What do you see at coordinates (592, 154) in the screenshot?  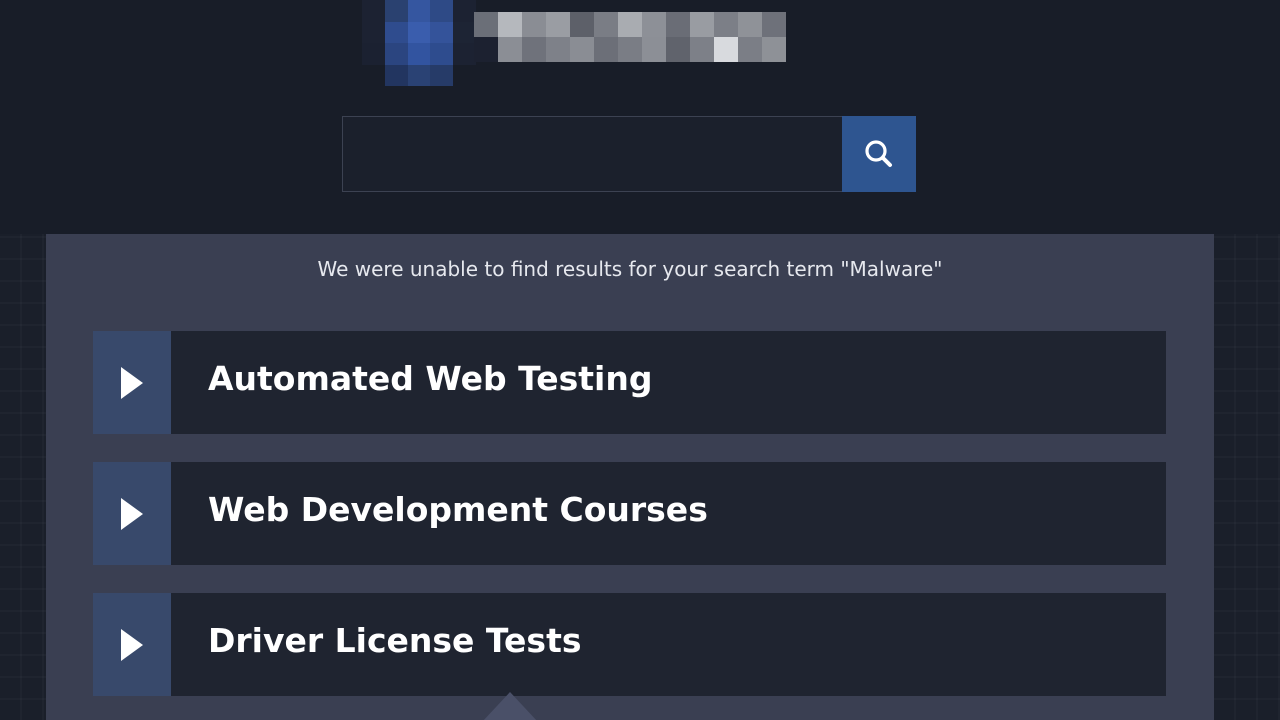 I see `search-input` at bounding box center [592, 154].